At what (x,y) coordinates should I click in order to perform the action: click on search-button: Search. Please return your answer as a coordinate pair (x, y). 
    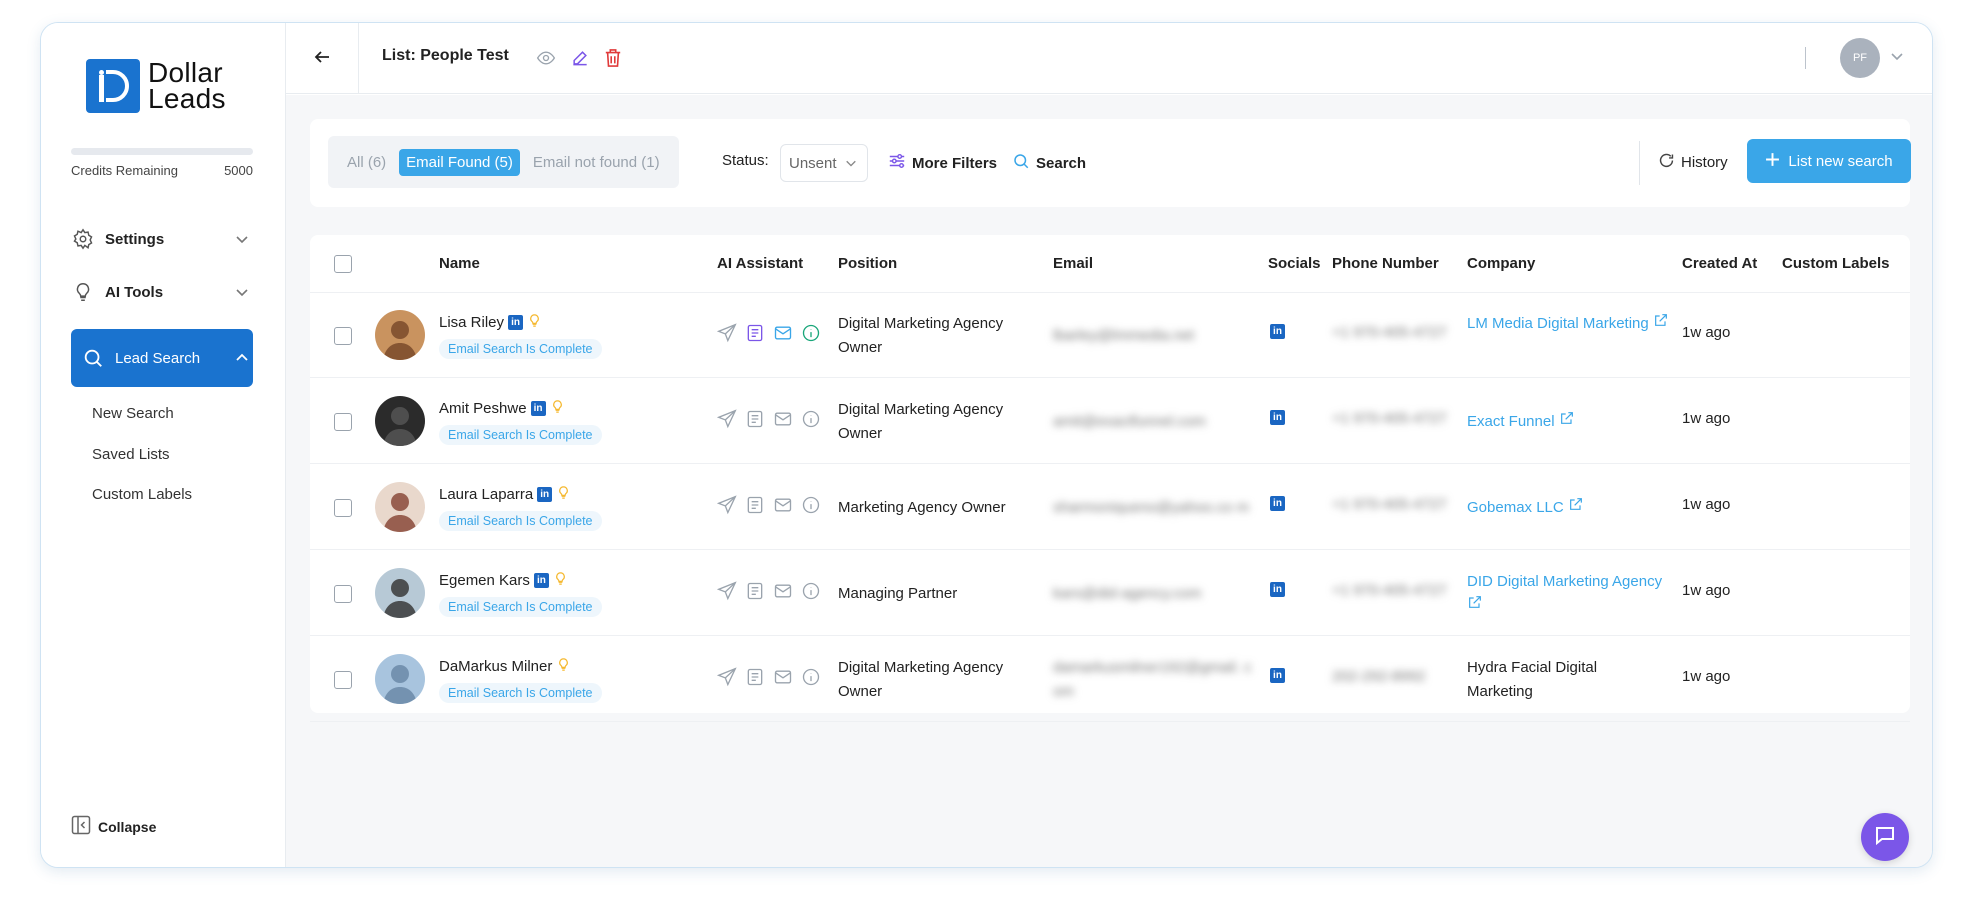
    Looking at the image, I should click on (1049, 163).